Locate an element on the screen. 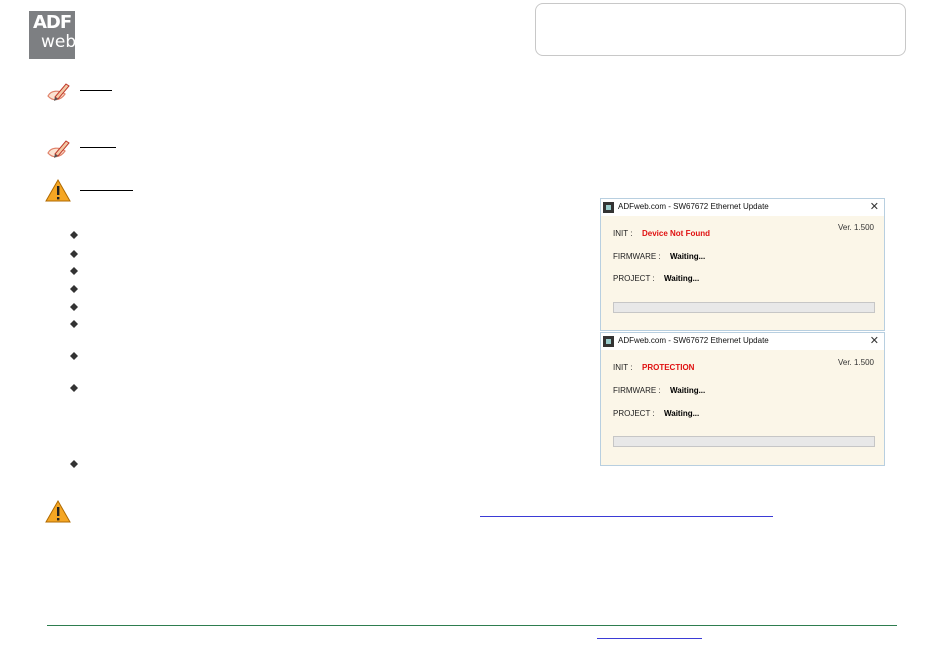 This screenshot has width=950, height=659. footer-link is located at coordinates (649, 638).